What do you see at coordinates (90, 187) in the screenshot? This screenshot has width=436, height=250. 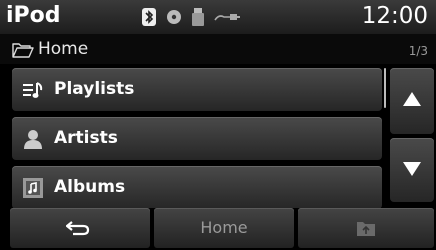 I see `list-item-label: Albums` at bounding box center [90, 187].